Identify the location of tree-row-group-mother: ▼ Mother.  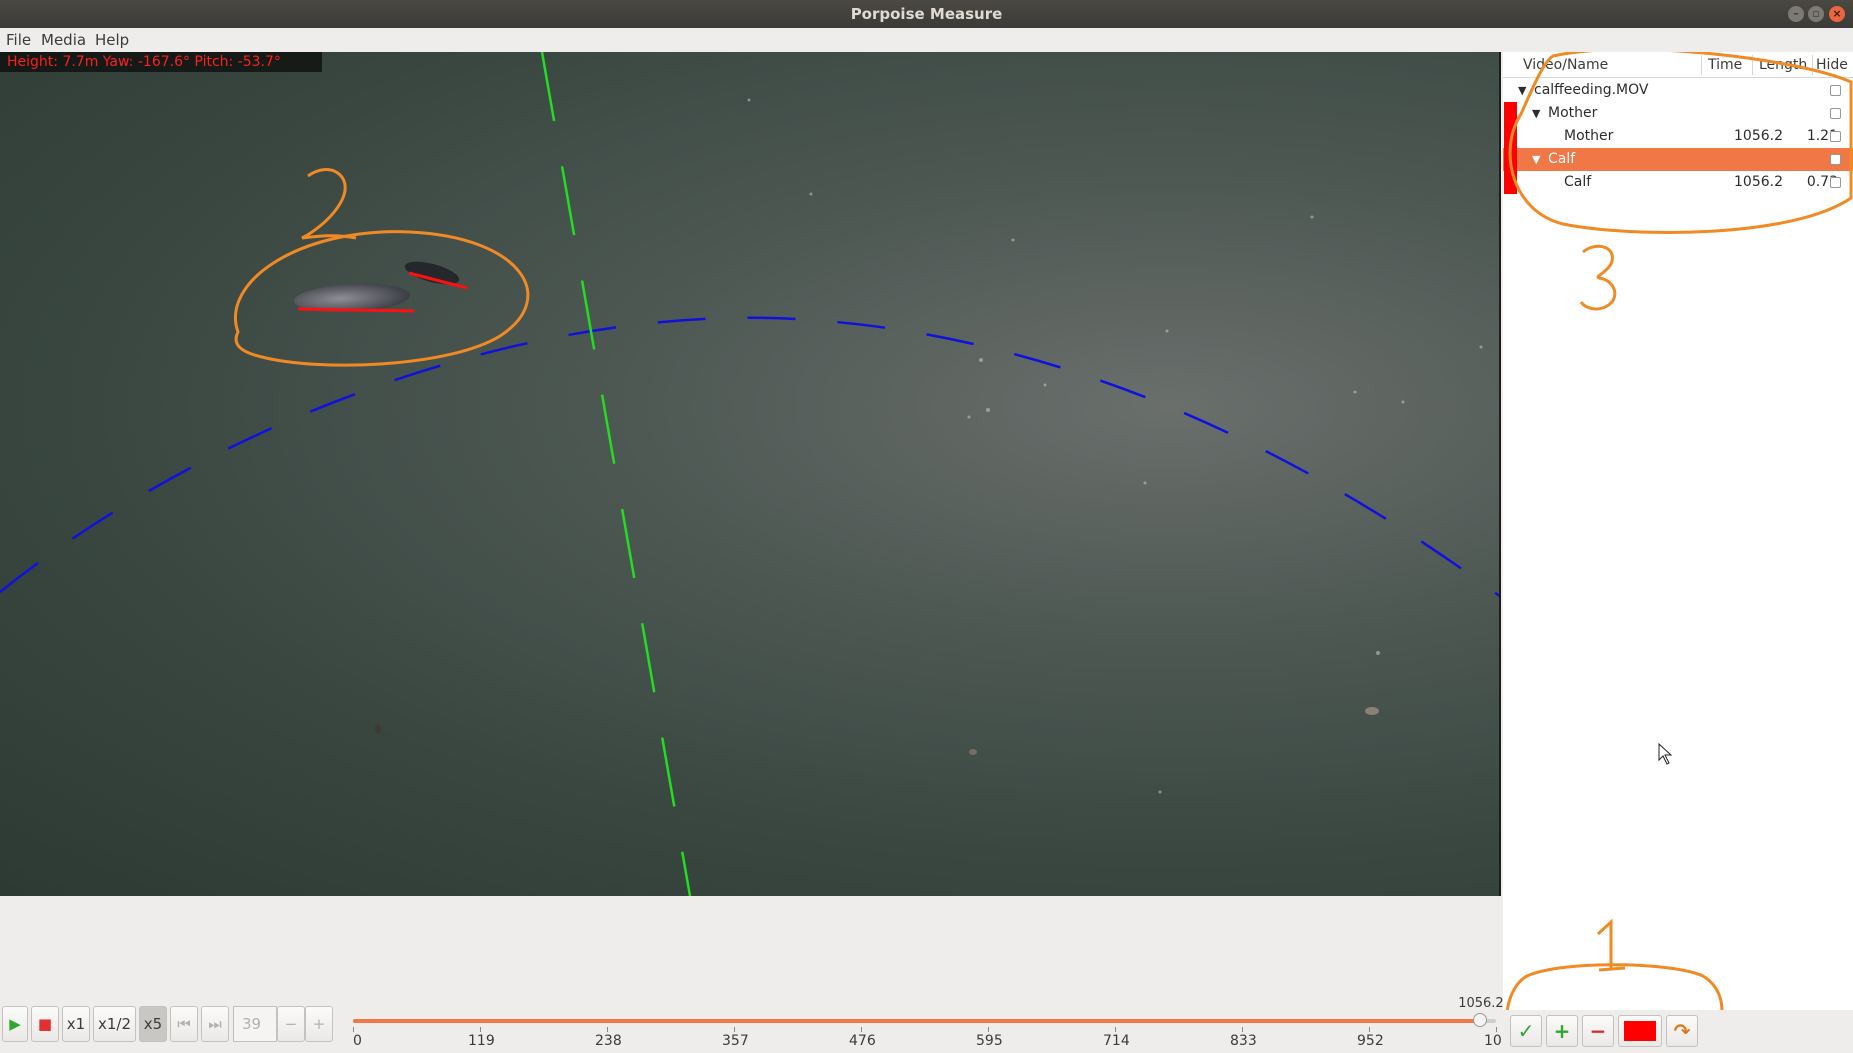
(1678, 113).